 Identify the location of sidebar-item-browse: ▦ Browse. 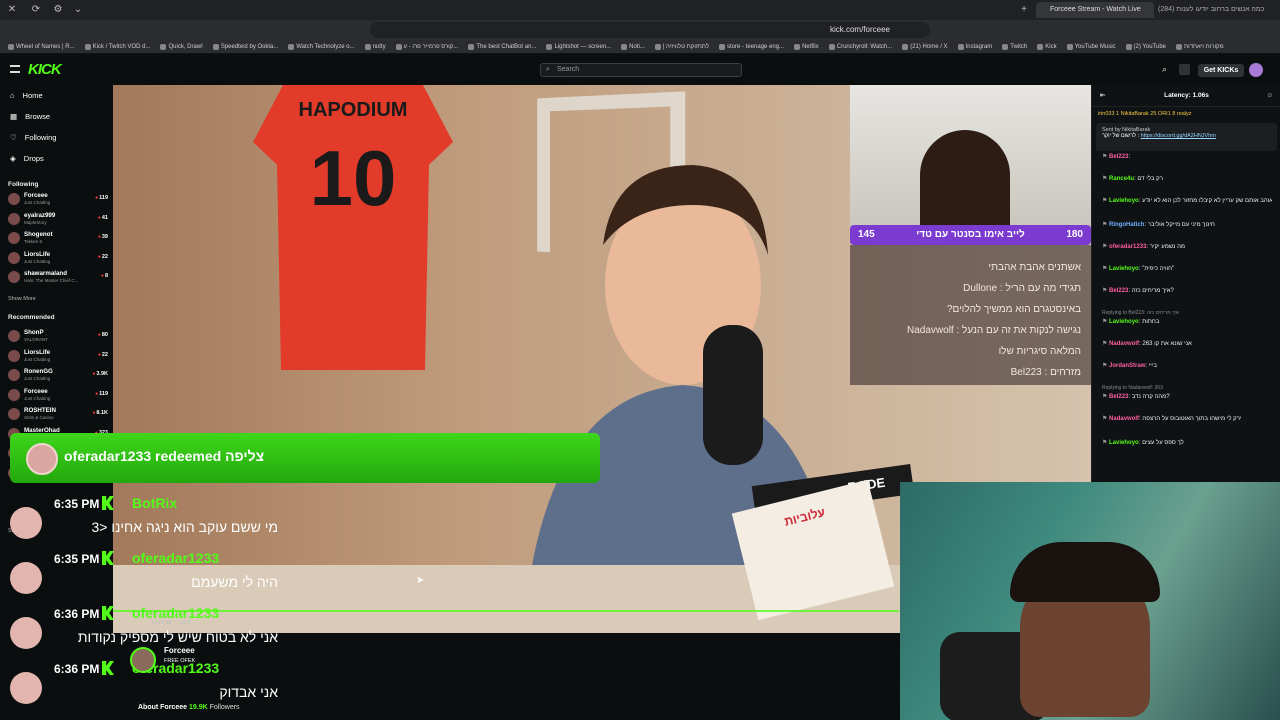
(30, 116).